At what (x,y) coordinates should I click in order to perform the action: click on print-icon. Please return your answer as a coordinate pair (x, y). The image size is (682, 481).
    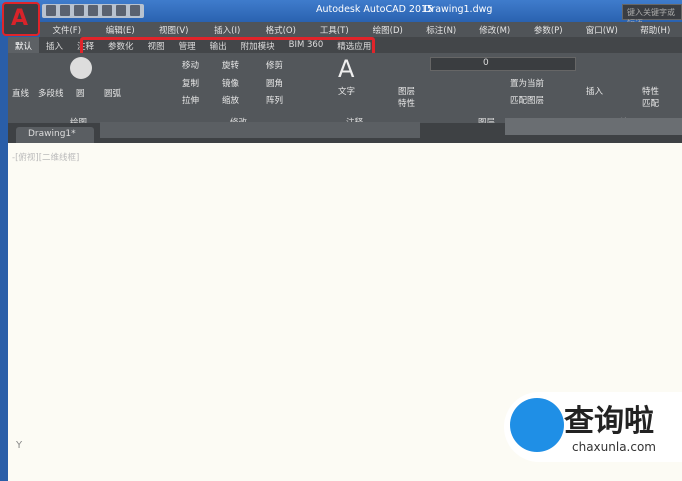
    Looking at the image, I should click on (107, 10).